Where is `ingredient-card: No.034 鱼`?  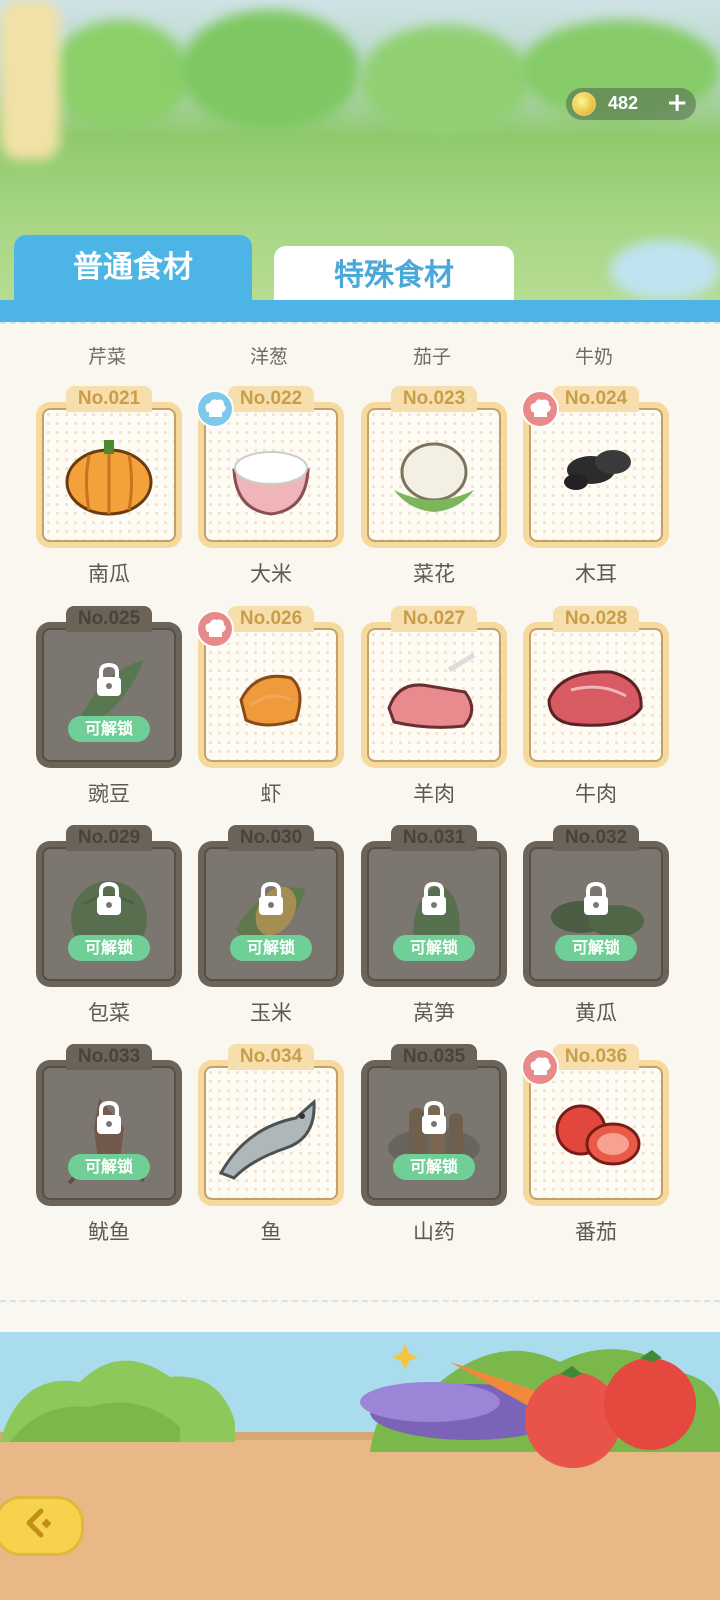
ingredient-card: No.034 鱼 is located at coordinates (271, 1154).